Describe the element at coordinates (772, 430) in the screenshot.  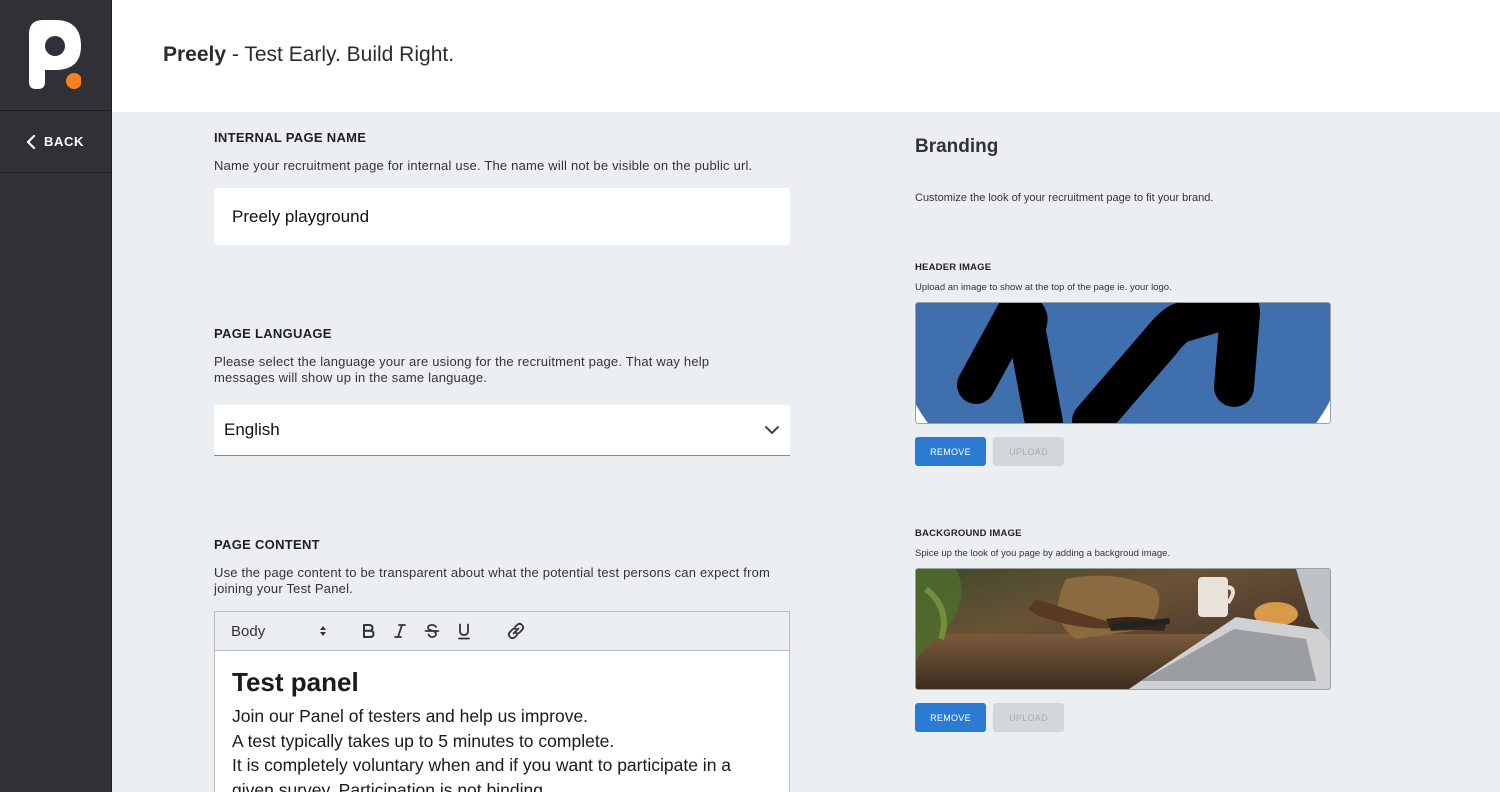
I see `chevron-down-icon` at that location.